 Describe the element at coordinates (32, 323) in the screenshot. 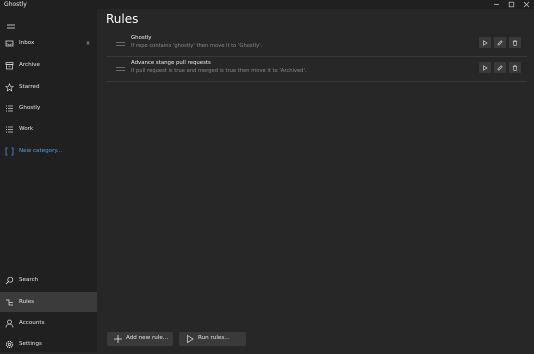

I see `sidebar-item-label: Accounts` at that location.